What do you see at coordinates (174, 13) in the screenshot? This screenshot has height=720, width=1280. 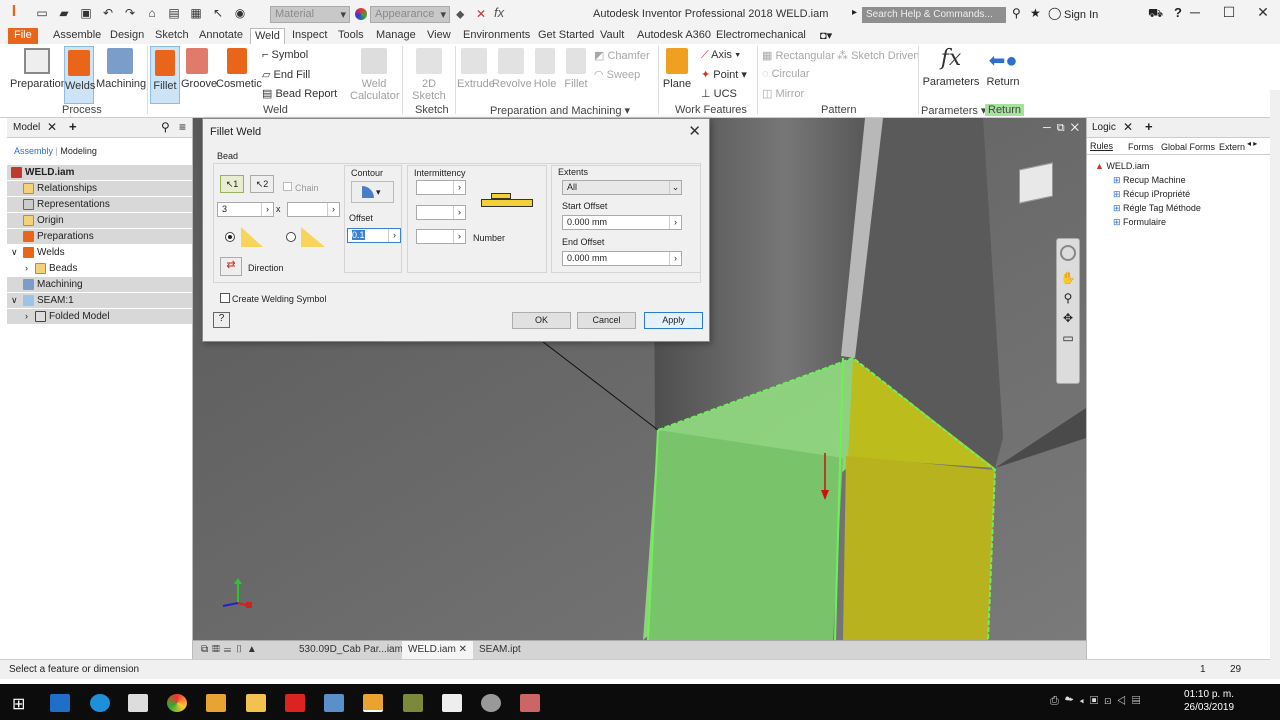 I see `print-icon: ▤` at bounding box center [174, 13].